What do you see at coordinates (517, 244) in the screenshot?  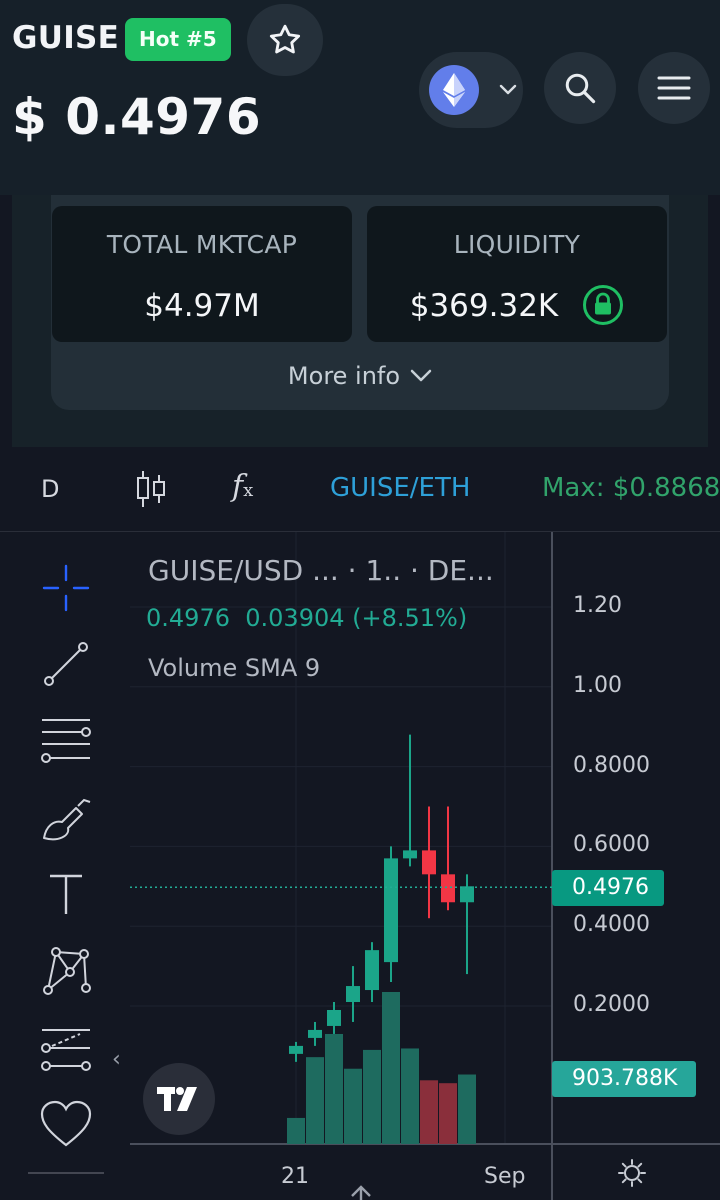 I see `liquidity-label: LIQUIDITY` at bounding box center [517, 244].